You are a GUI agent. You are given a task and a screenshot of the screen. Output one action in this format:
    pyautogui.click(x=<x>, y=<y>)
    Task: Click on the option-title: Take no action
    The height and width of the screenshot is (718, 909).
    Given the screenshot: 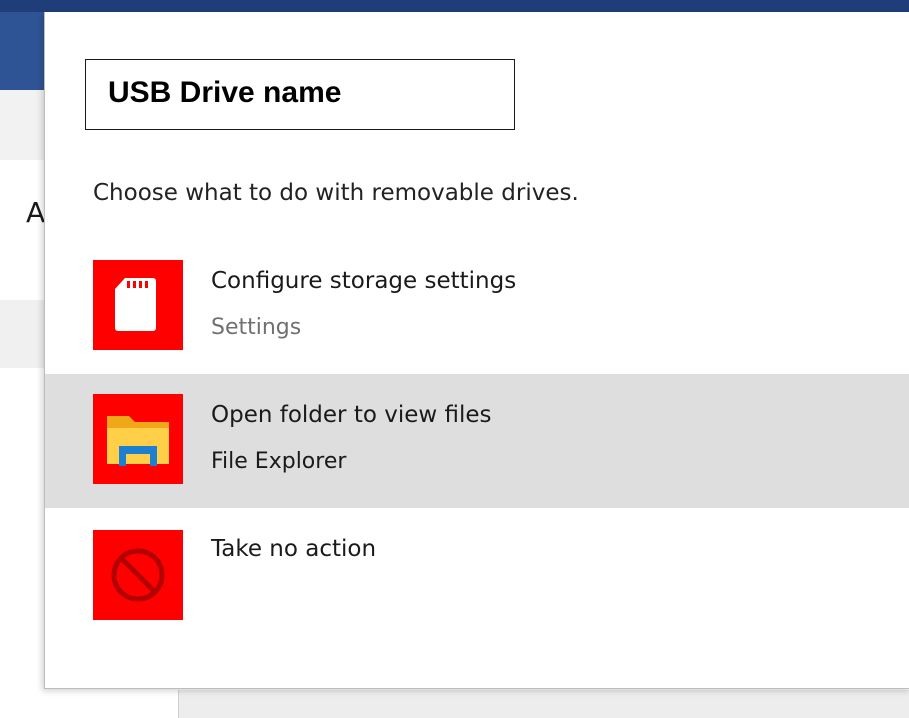 What is the action you would take?
    pyautogui.click(x=294, y=549)
    